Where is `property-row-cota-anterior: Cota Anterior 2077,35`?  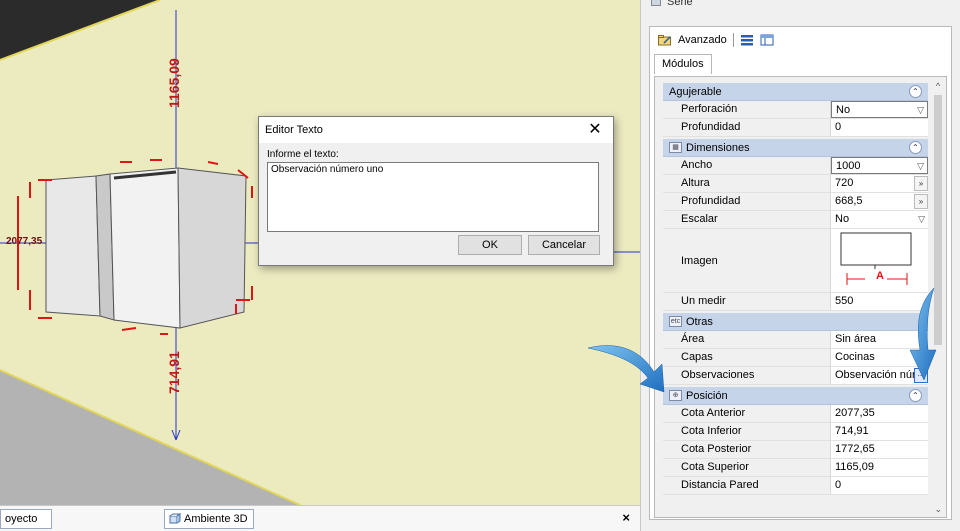
property-row-cota-anterior: Cota Anterior 2077,35 is located at coordinates (795, 414).